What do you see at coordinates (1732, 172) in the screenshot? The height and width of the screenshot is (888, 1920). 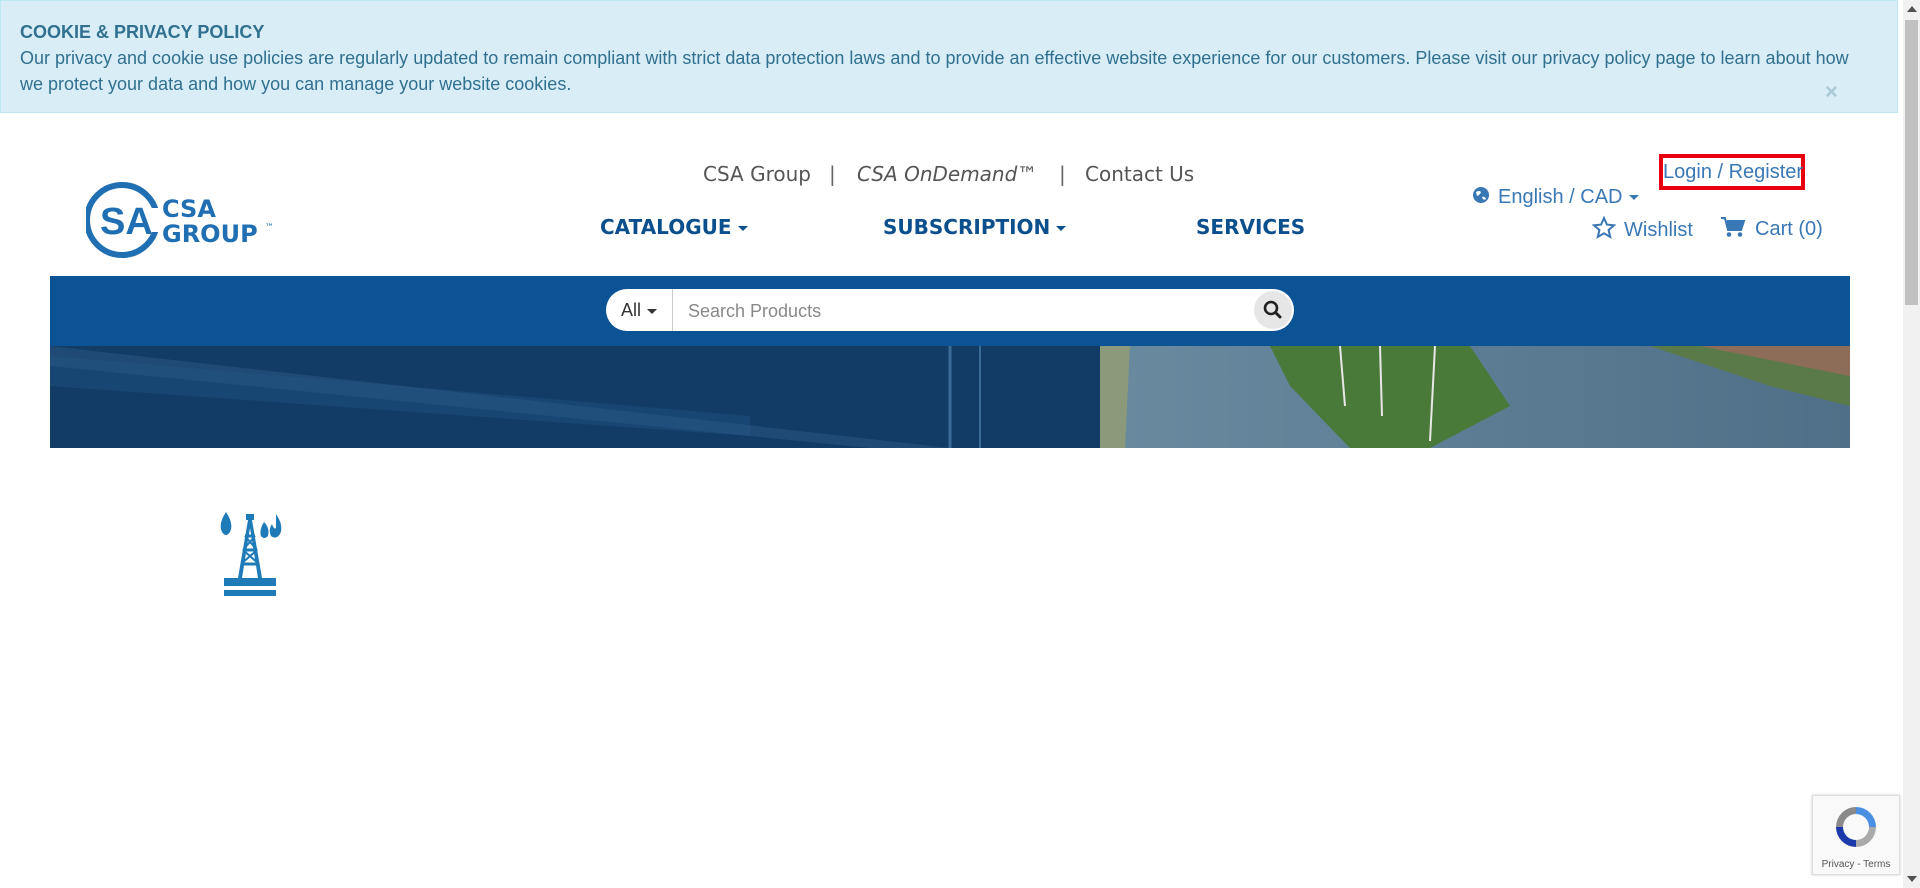 I see `login-register-link: Login / Register` at bounding box center [1732, 172].